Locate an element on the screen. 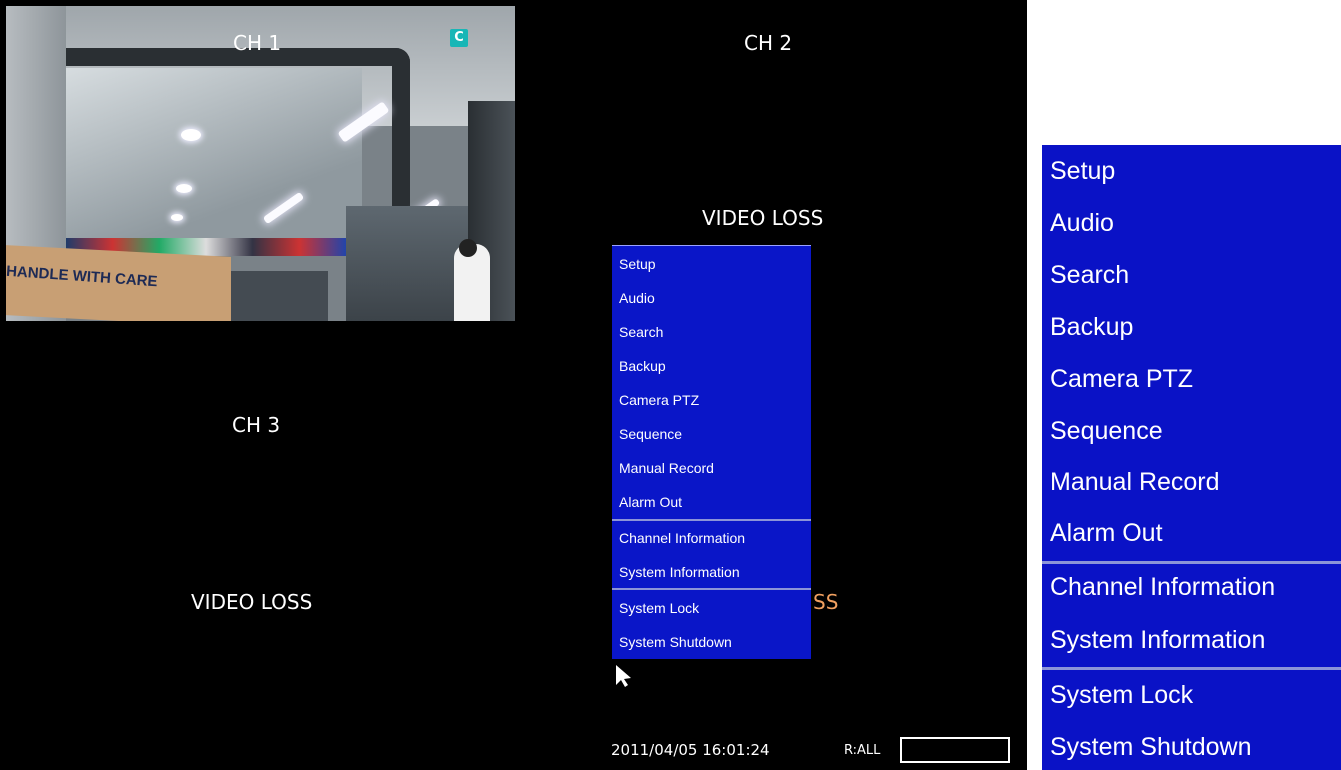 Image resolution: width=1341 pixels, height=770 pixels. mouse-cursor-icon is located at coordinates (623, 676).